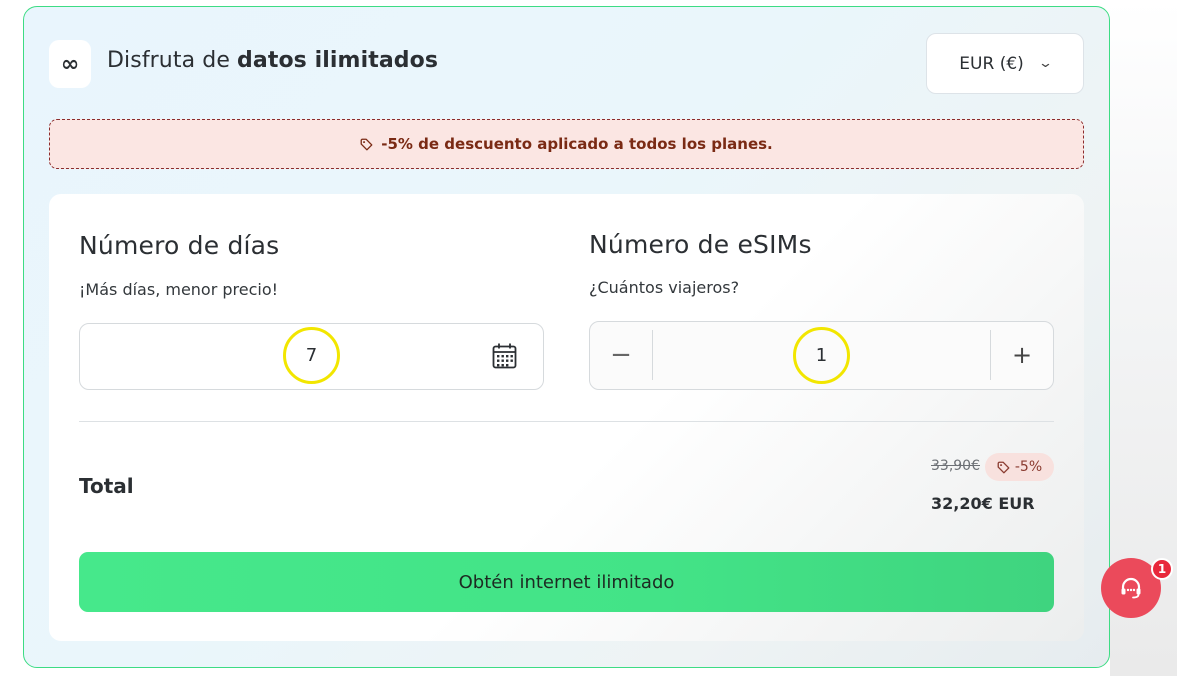 The width and height of the screenshot is (1177, 676). I want to click on discount-badge: -5%, so click(1019, 467).